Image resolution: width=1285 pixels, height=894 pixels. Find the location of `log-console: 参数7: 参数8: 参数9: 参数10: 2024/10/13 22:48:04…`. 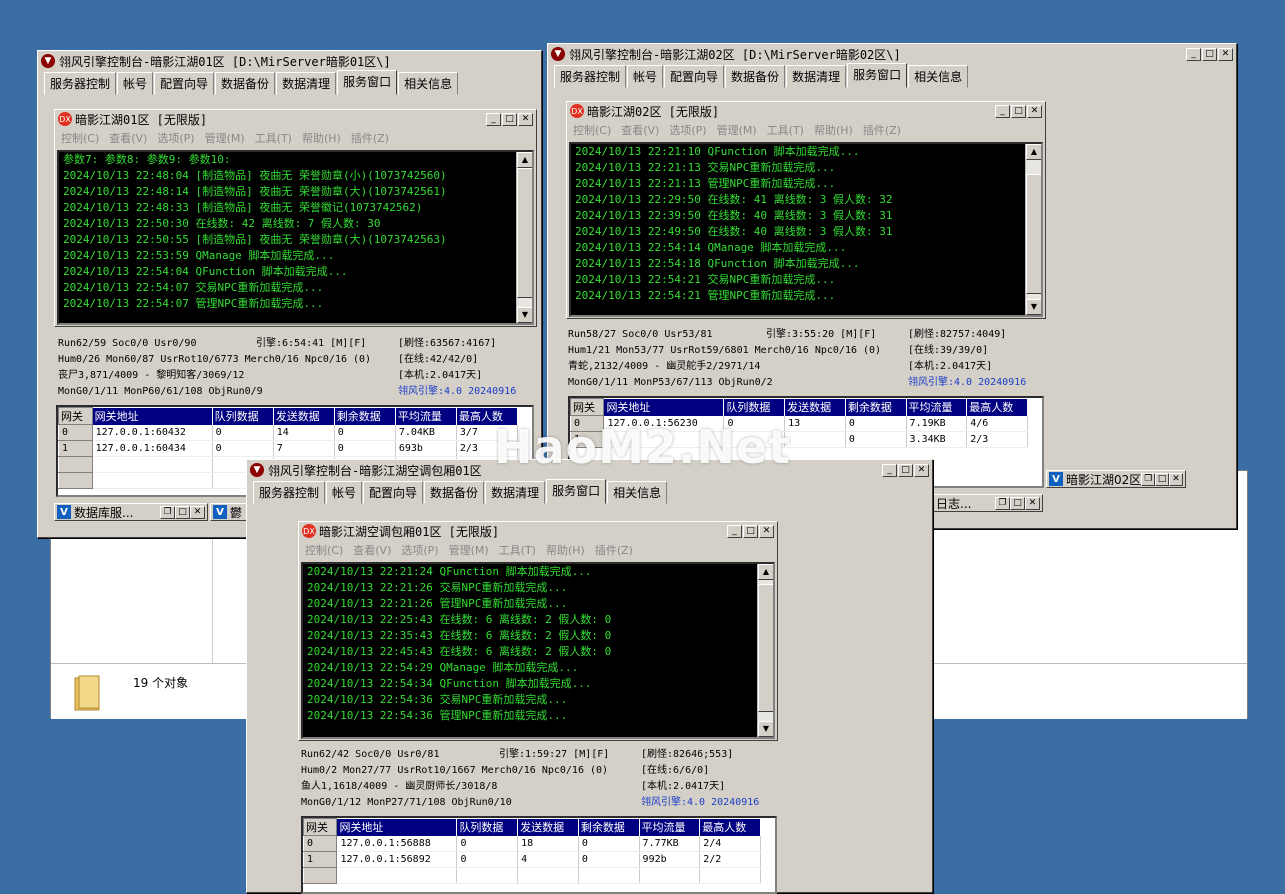

log-console: 参数7: 参数8: 参数9: 参数10: 2024/10/13 22:48:04… is located at coordinates (295, 237).